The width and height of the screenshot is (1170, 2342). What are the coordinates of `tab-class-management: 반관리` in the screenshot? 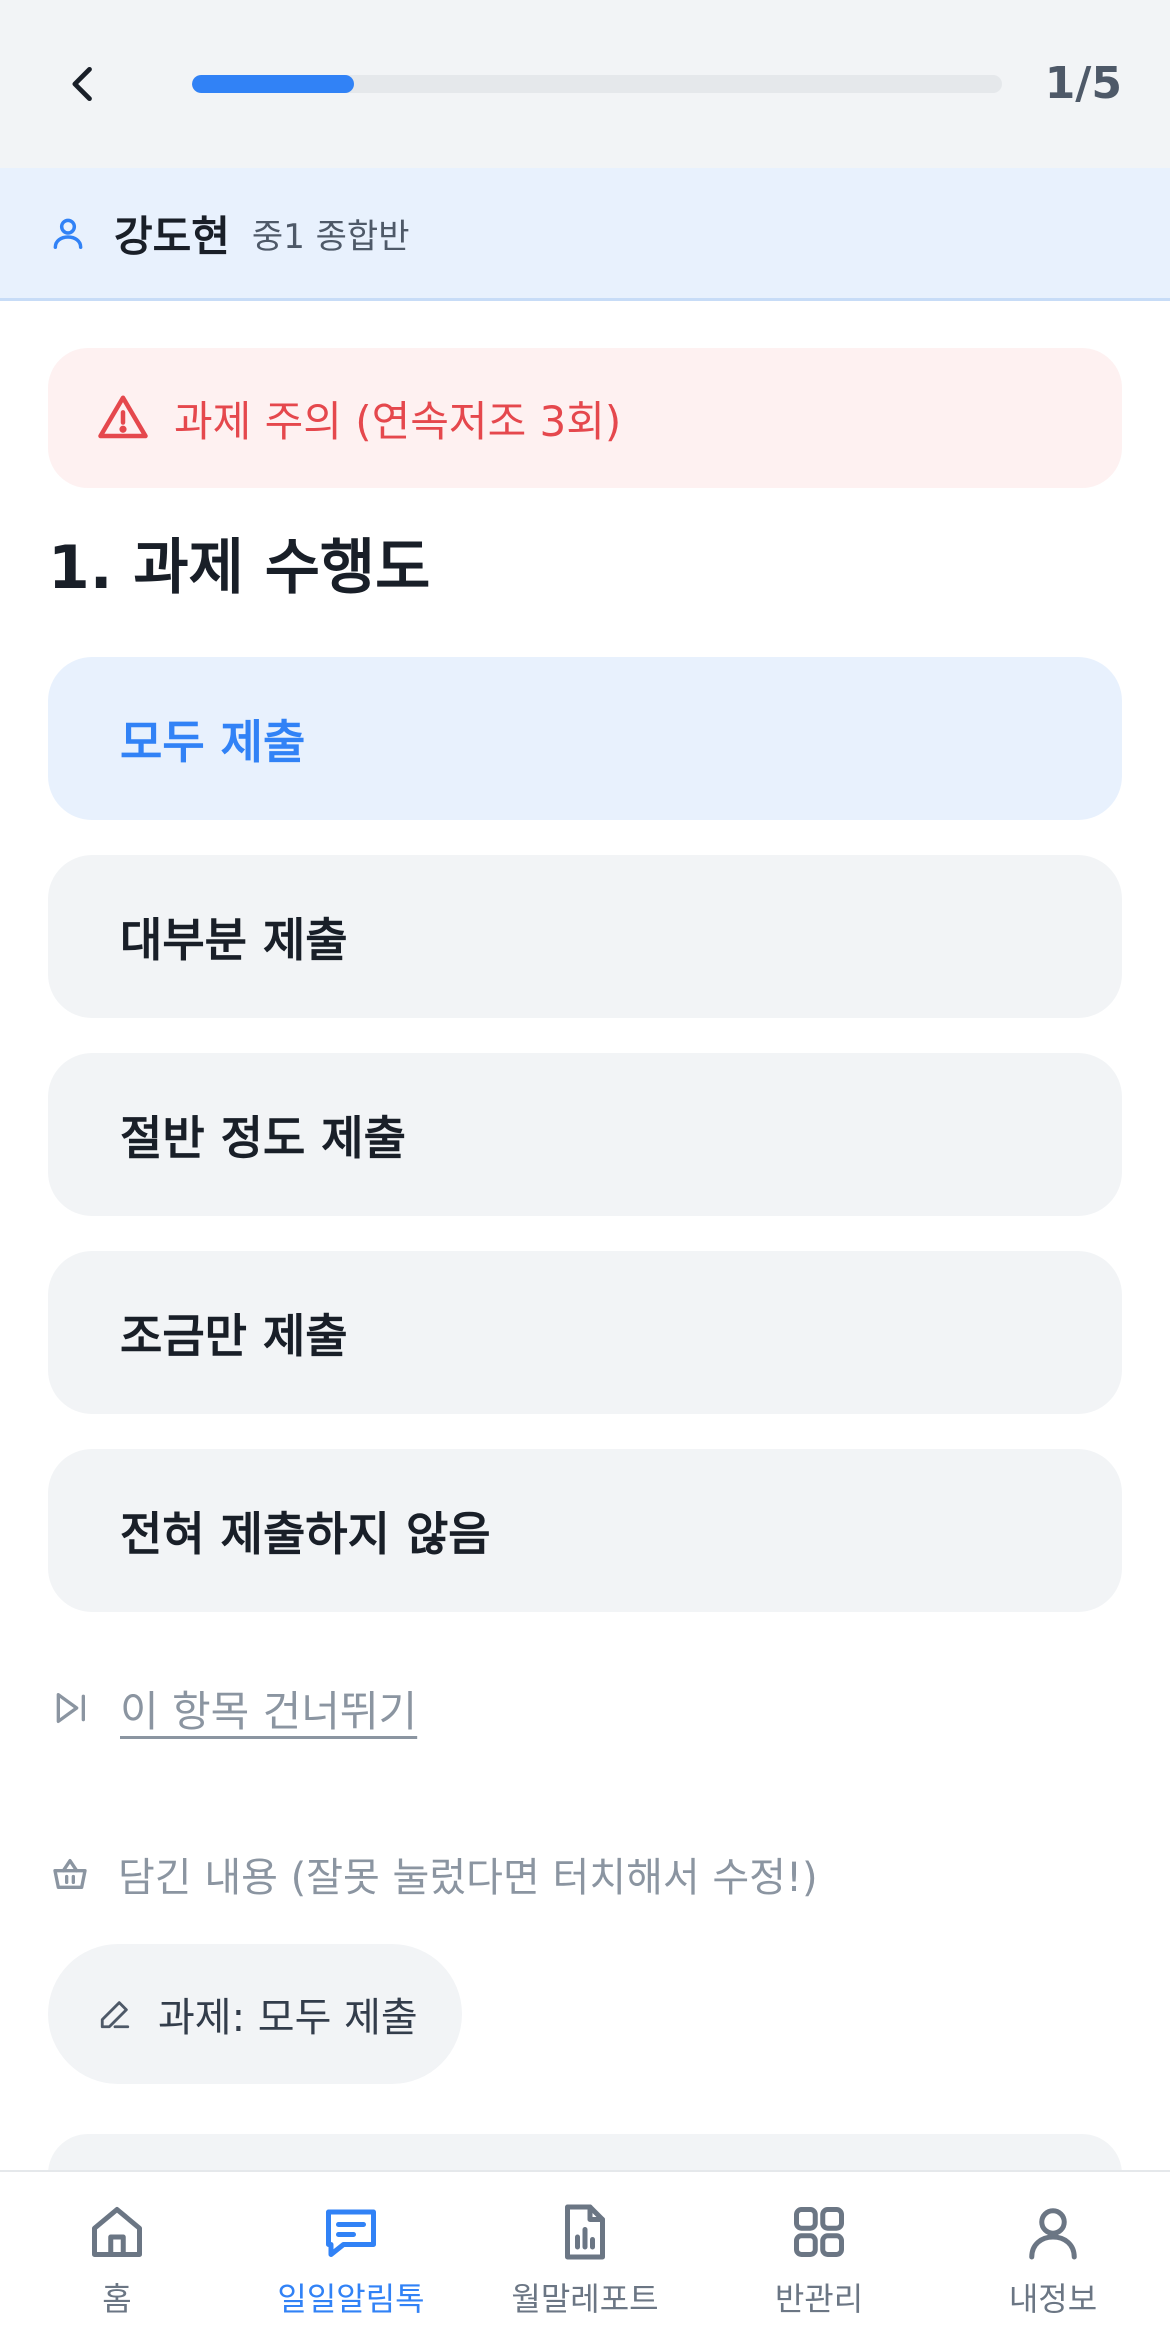 It's located at (819, 2257).